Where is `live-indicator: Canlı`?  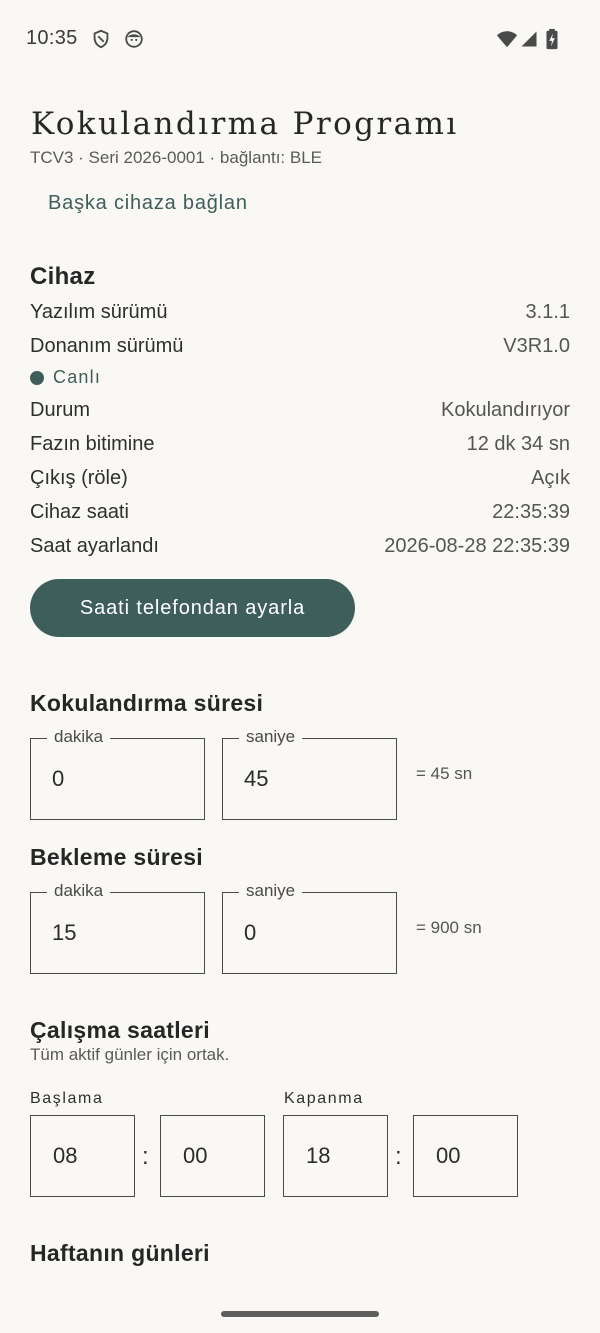 live-indicator: Canlı is located at coordinates (65, 377).